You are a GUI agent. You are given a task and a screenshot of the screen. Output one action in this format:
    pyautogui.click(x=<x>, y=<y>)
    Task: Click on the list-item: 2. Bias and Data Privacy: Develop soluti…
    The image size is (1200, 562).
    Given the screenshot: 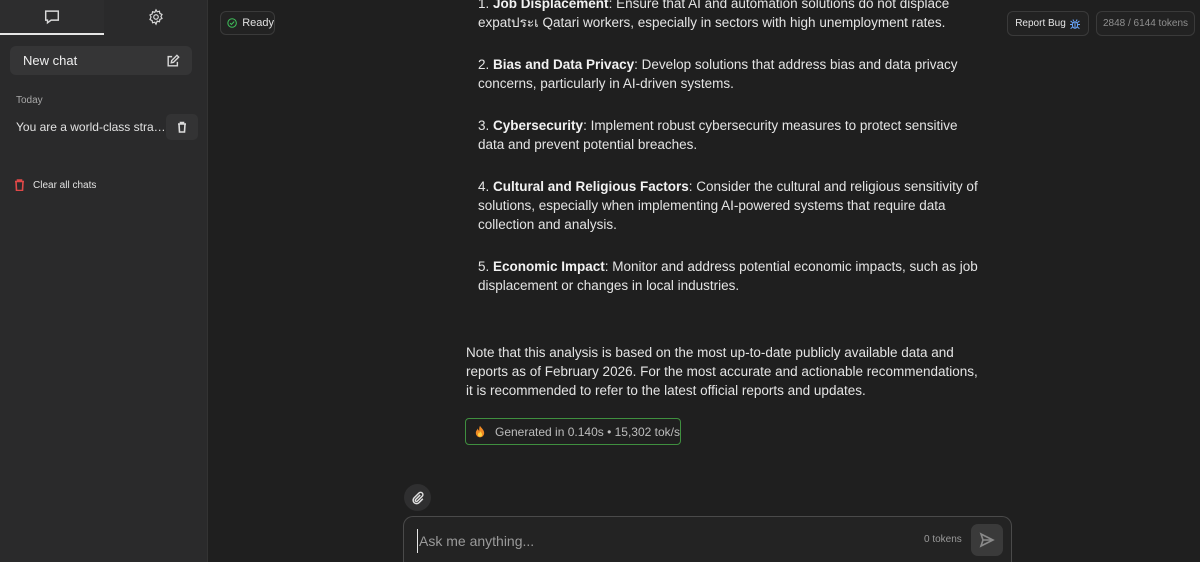 What is the action you would take?
    pyautogui.click(x=728, y=74)
    